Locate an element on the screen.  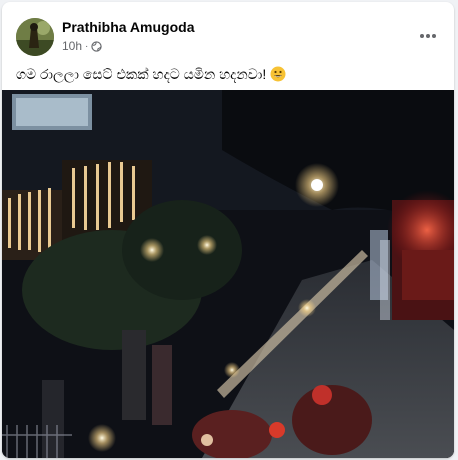
post-time: 10h is located at coordinates (72, 46).